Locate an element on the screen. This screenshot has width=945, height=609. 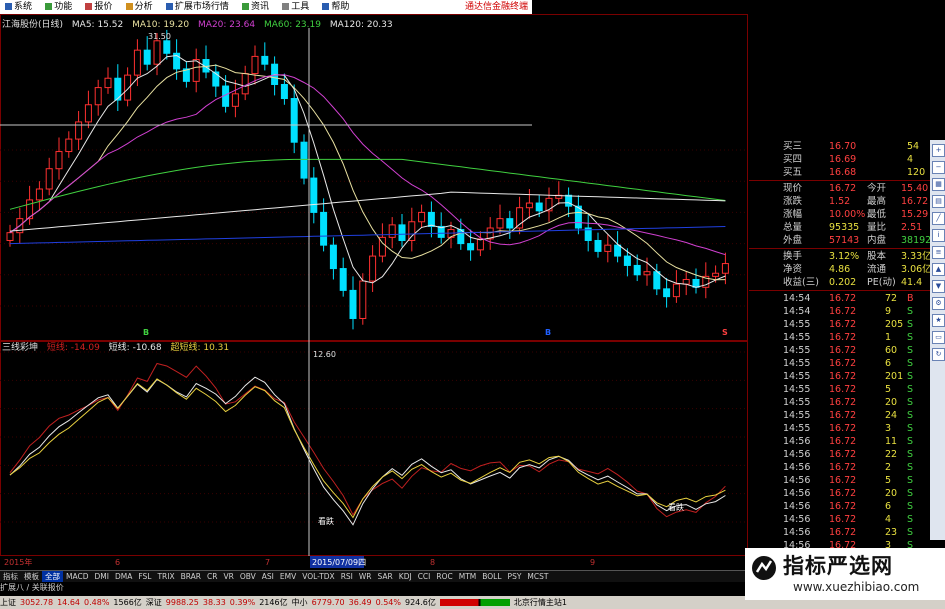
tab-trix: TRIX is located at coordinates (165, 576).